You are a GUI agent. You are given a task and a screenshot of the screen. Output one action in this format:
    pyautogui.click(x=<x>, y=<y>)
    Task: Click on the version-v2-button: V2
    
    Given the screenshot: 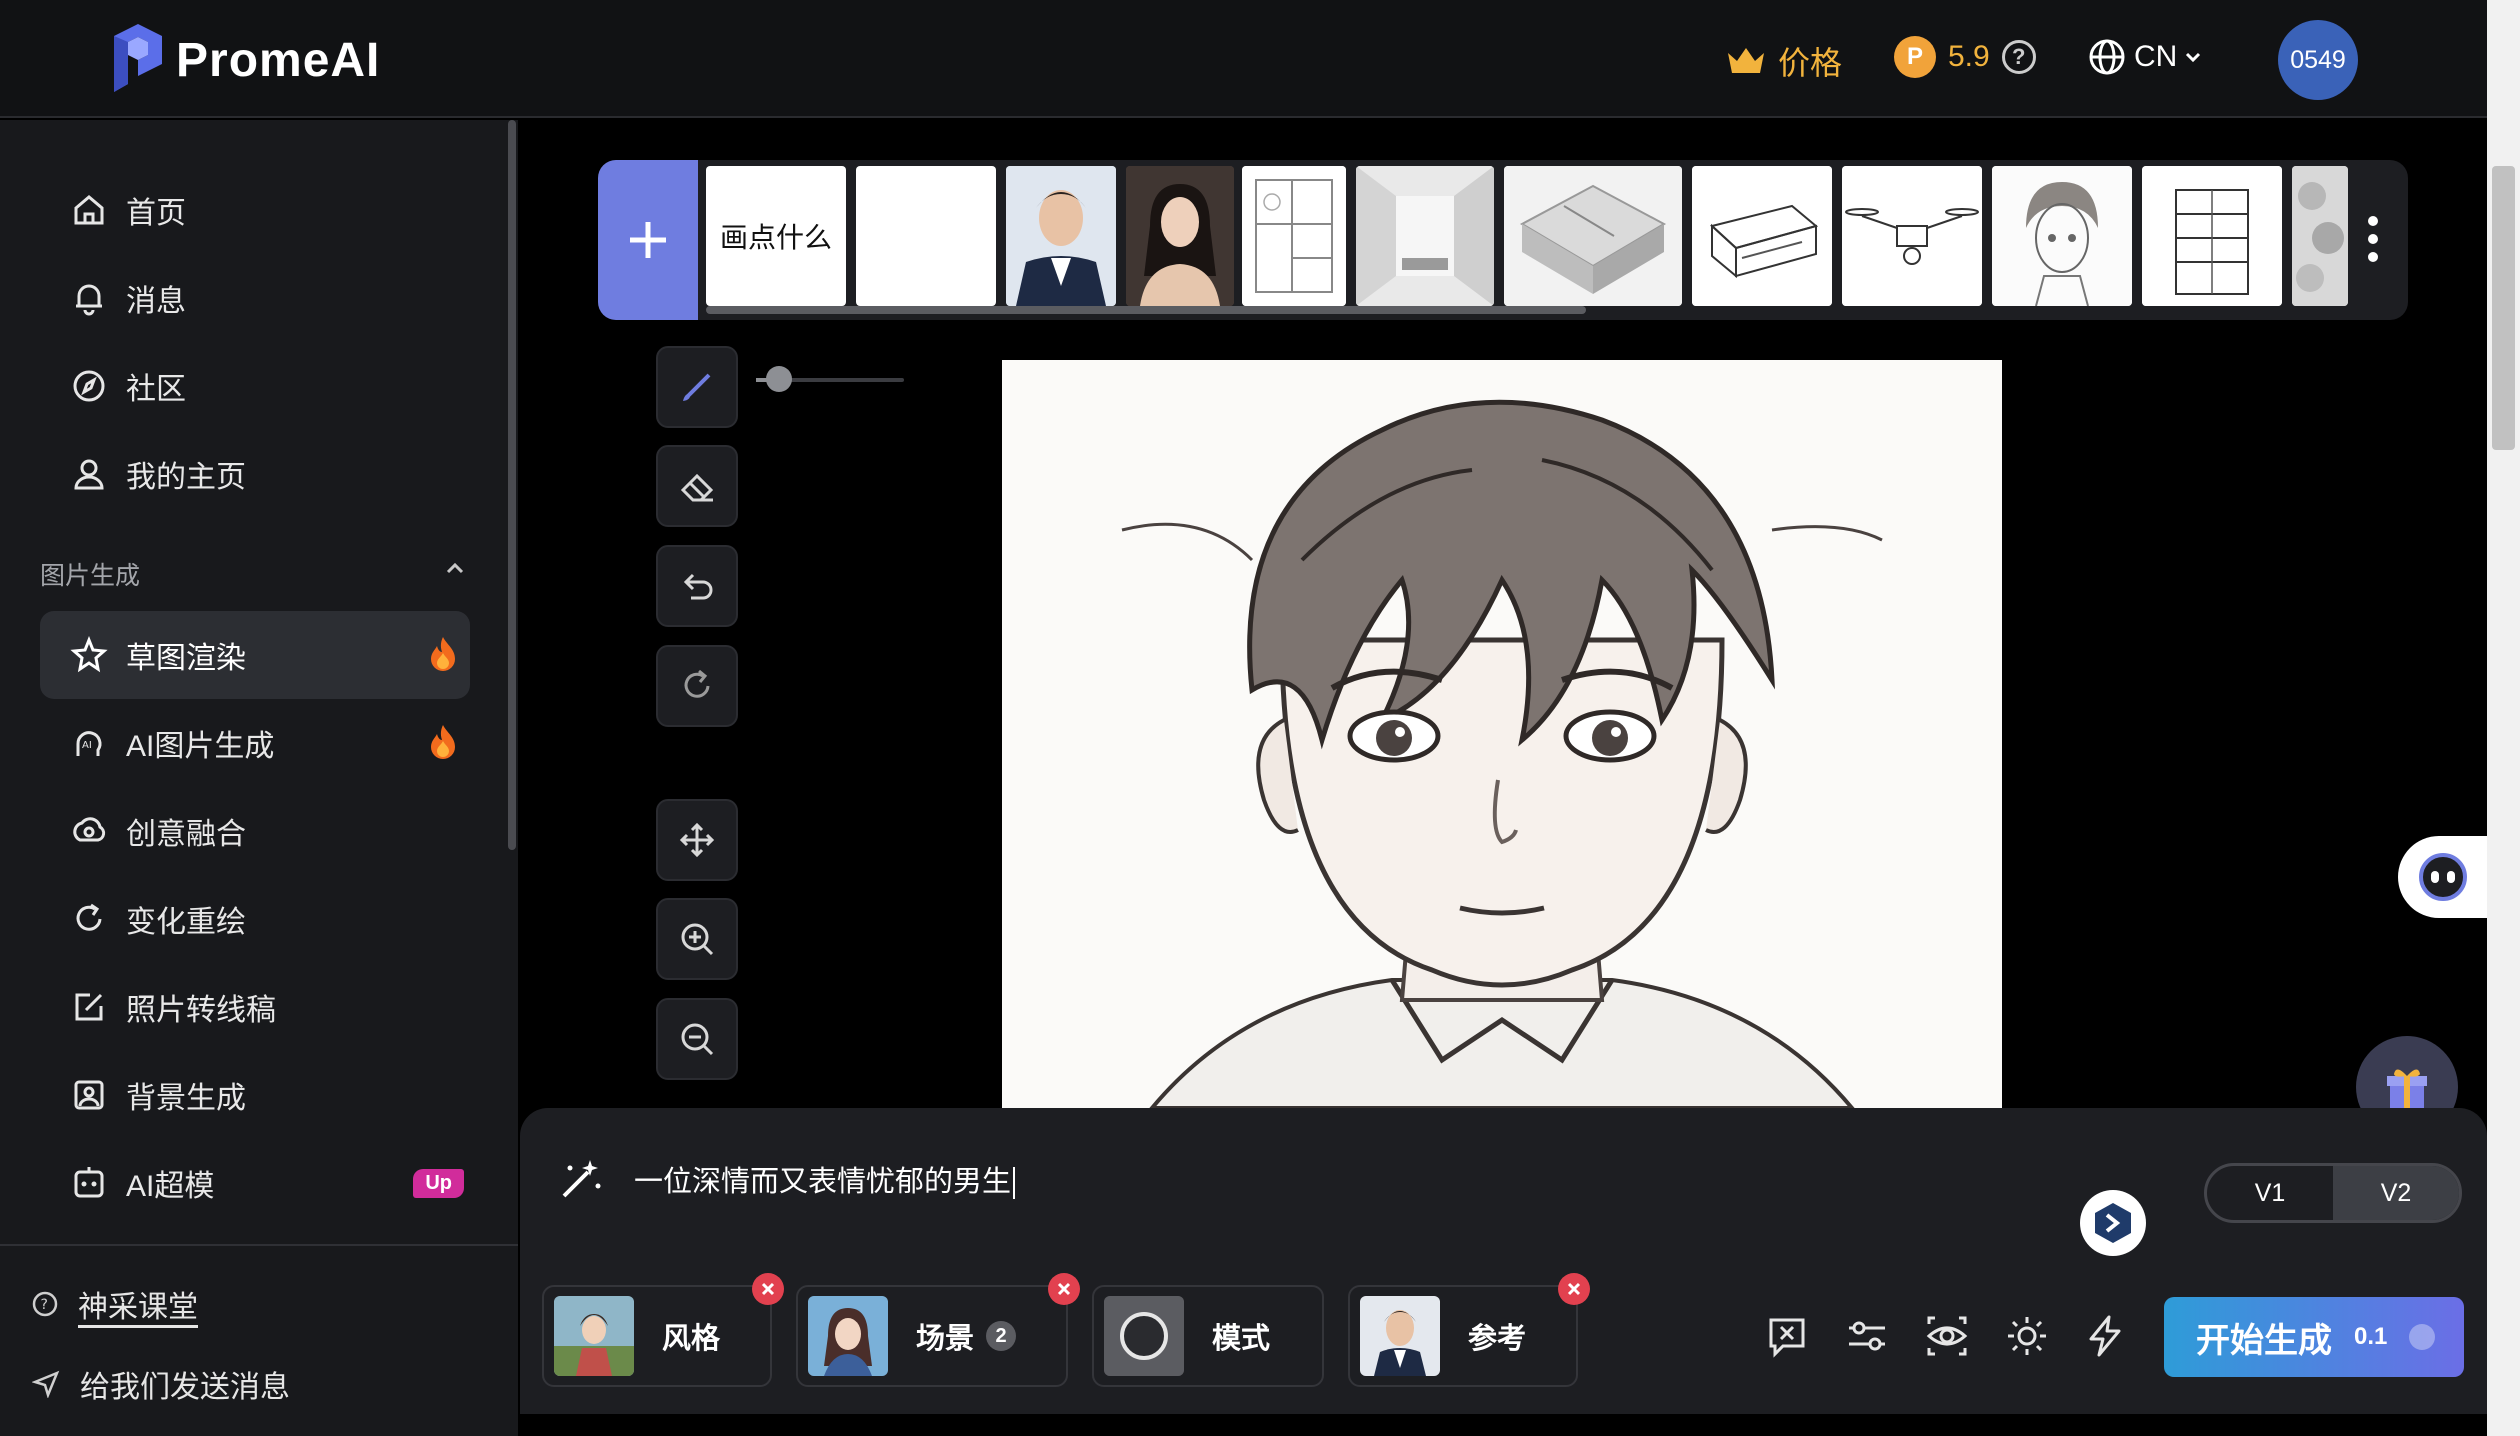 What is the action you would take?
    pyautogui.click(x=2396, y=1193)
    